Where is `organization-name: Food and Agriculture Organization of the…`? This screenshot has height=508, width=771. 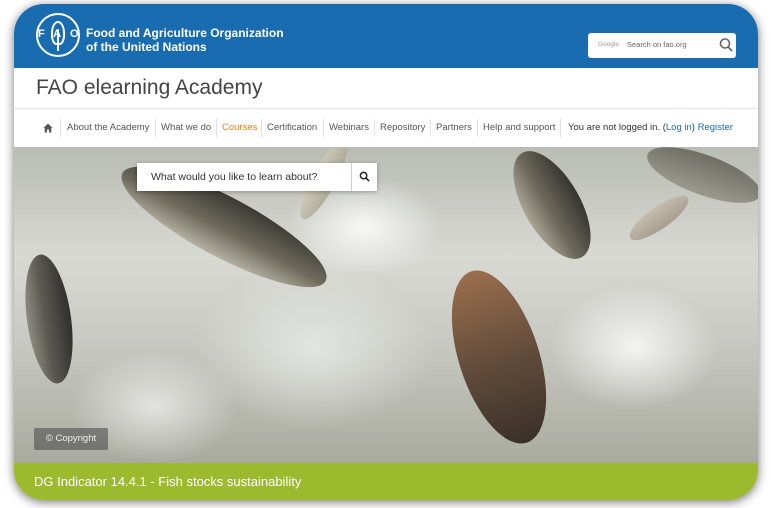
organization-name: Food and Agriculture Organization of the… is located at coordinates (185, 40).